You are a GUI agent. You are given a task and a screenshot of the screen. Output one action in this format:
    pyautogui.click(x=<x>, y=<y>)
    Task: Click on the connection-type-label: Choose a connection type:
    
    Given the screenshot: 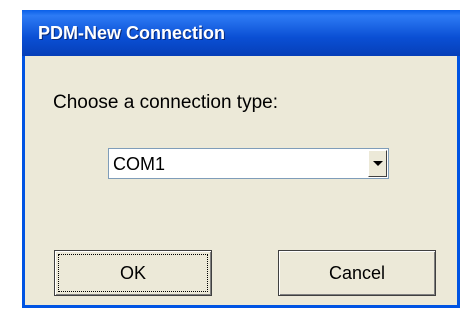 What is the action you would take?
    pyautogui.click(x=165, y=102)
    